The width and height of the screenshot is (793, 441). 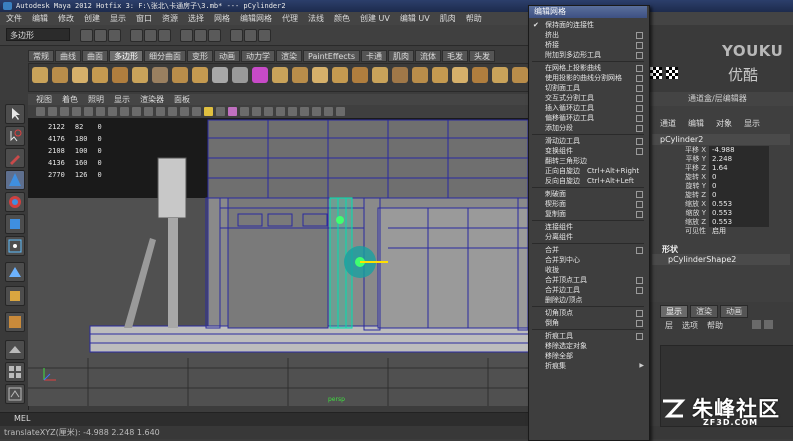 What do you see at coordinates (250, 35) in the screenshot?
I see `ipr-render-icon` at bounding box center [250, 35].